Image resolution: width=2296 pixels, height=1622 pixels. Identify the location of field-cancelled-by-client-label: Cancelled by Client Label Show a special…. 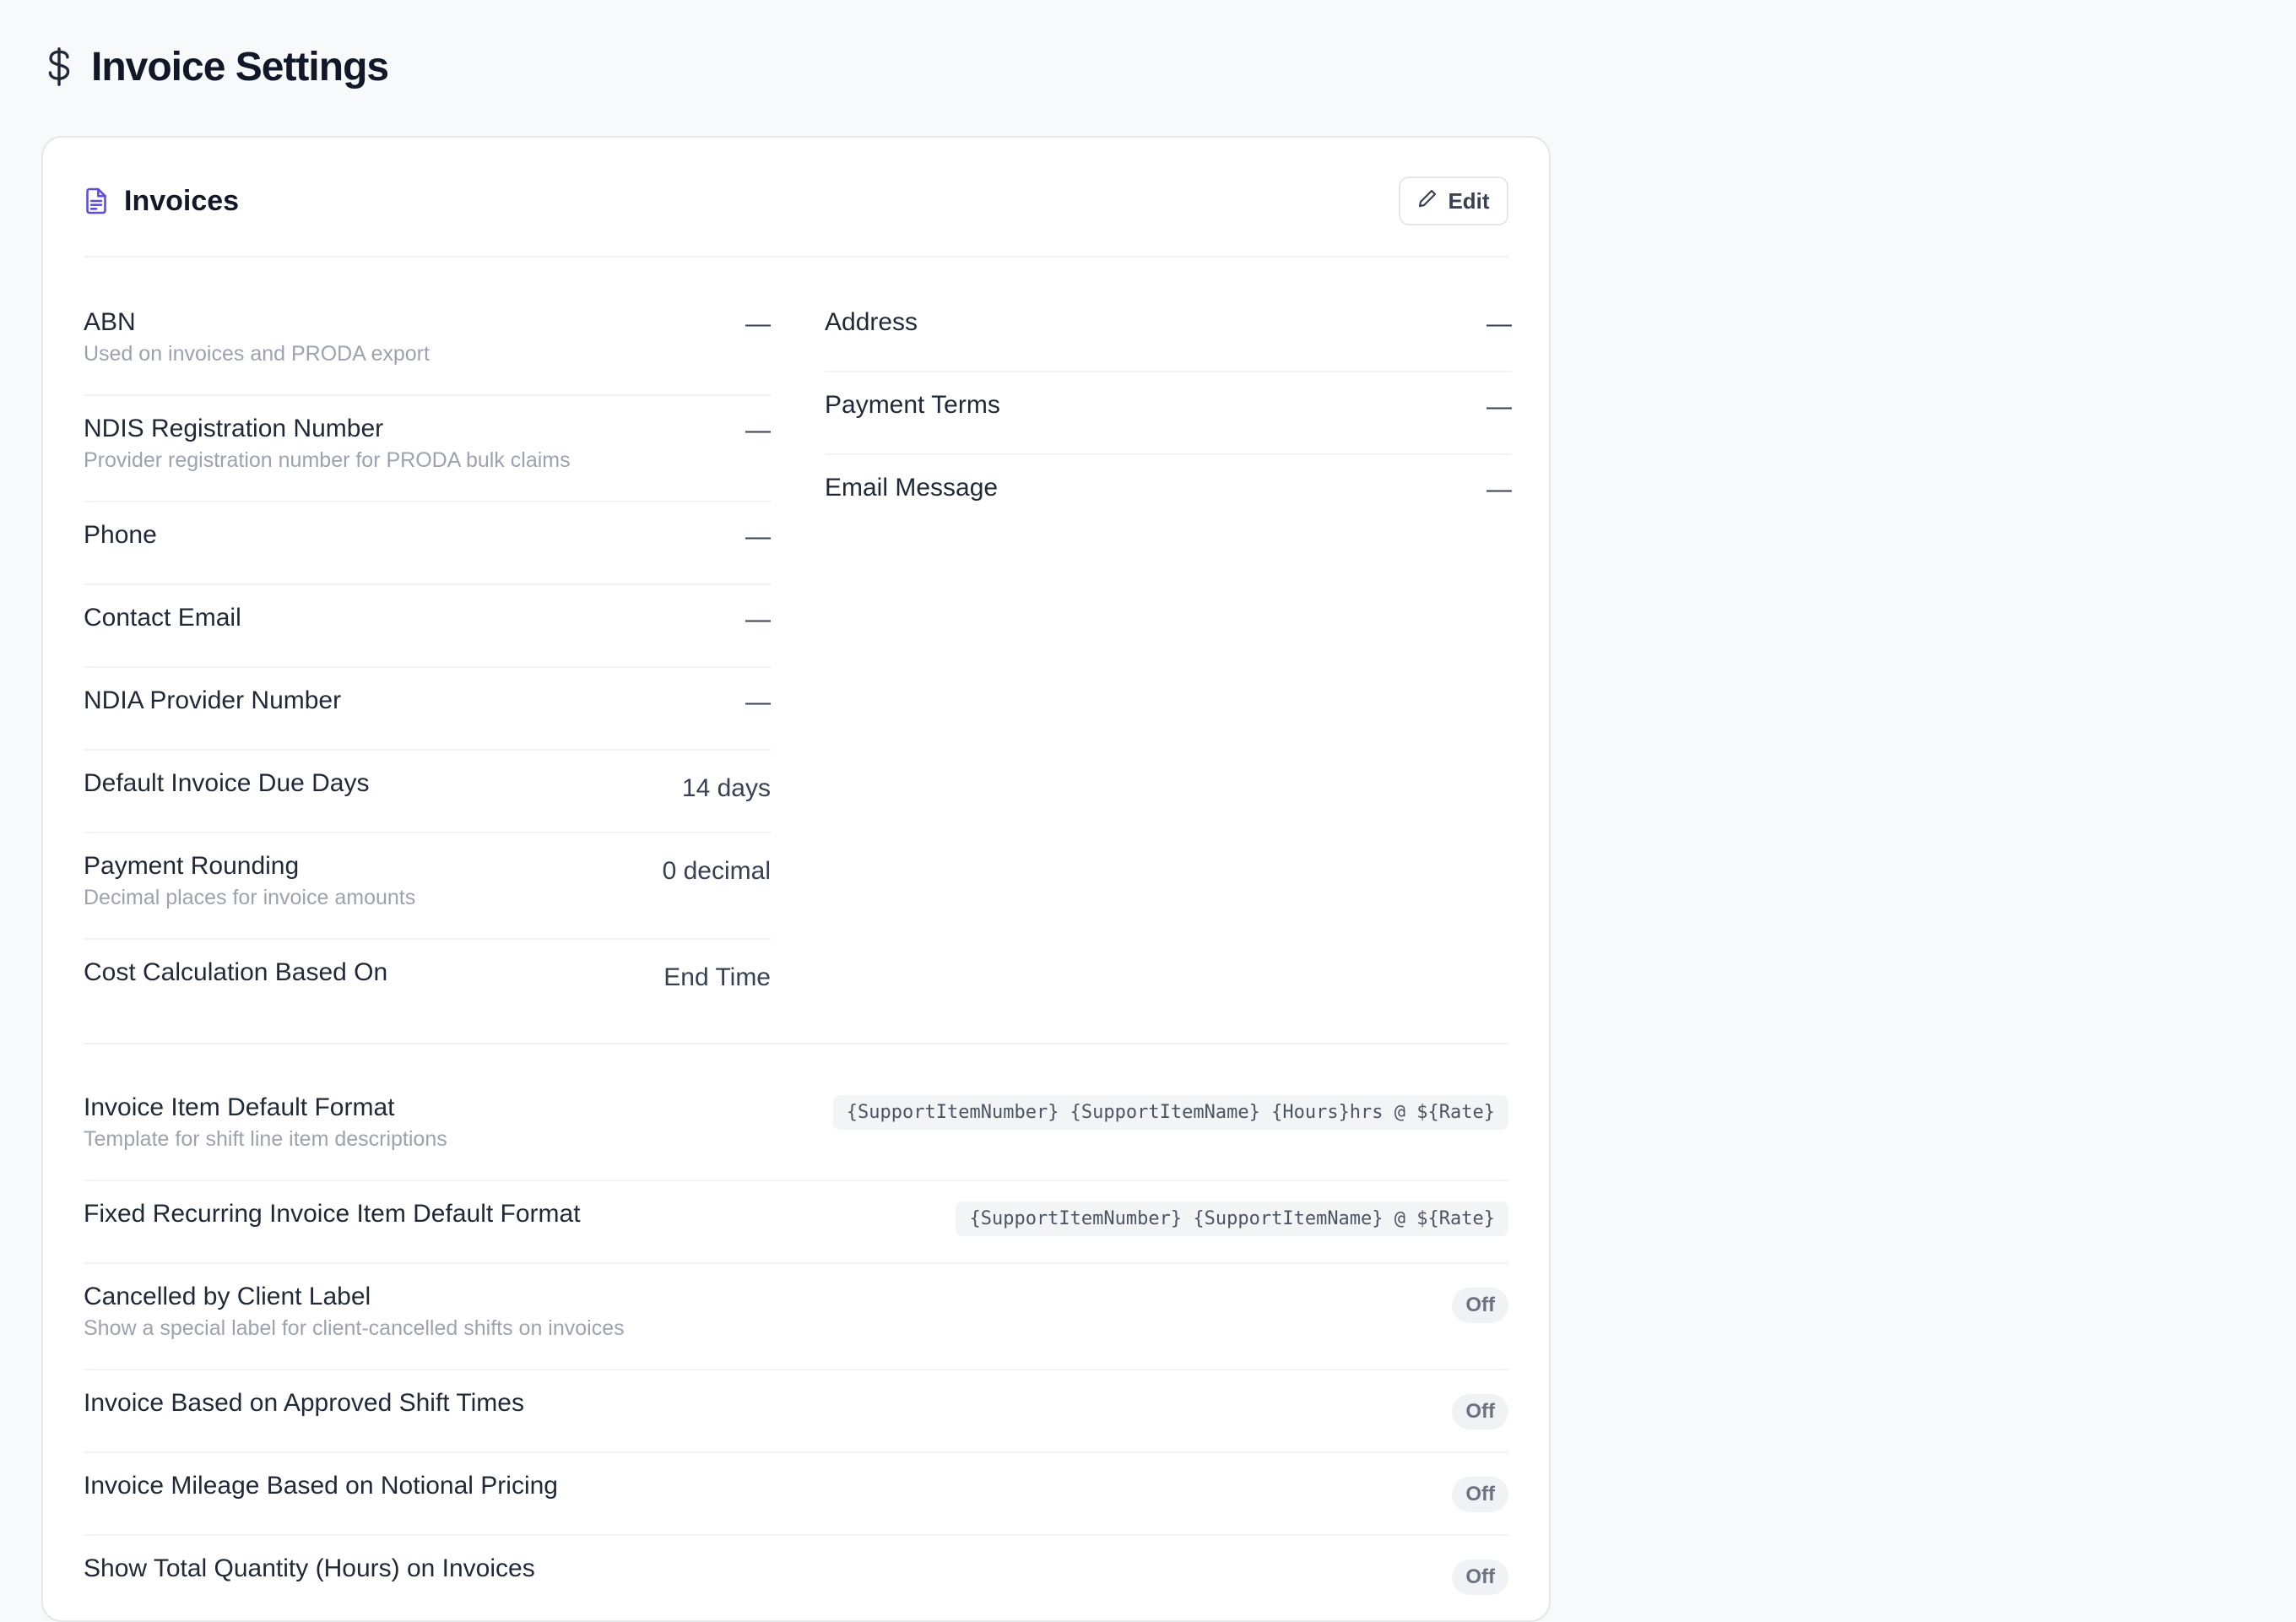
(796, 1317).